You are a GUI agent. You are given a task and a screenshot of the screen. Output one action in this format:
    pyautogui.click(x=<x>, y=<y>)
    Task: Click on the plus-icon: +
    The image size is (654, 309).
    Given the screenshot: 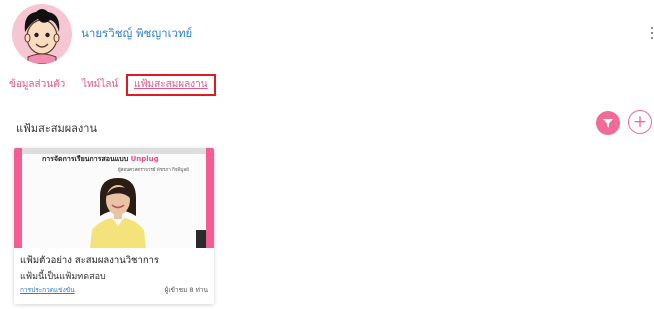 What is the action you would take?
    pyautogui.click(x=640, y=121)
    